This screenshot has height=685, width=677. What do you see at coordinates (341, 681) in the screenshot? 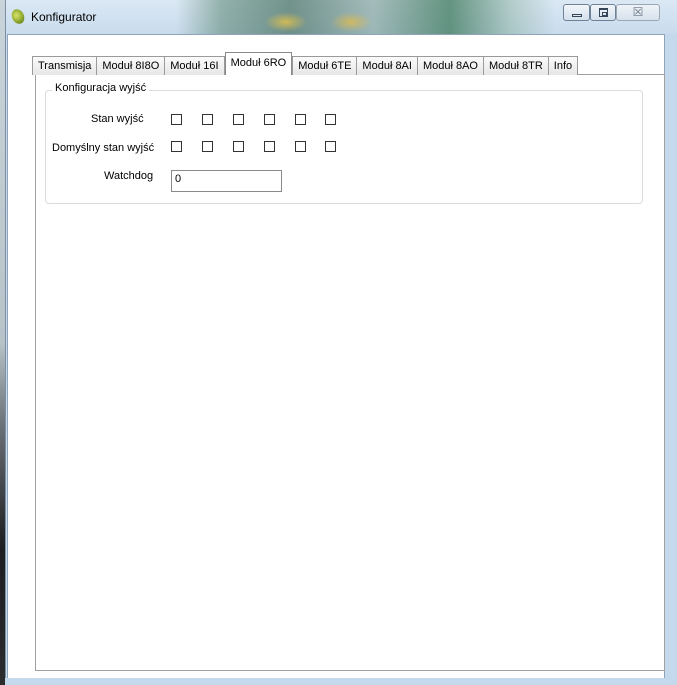
I see `window-bottom-border` at bounding box center [341, 681].